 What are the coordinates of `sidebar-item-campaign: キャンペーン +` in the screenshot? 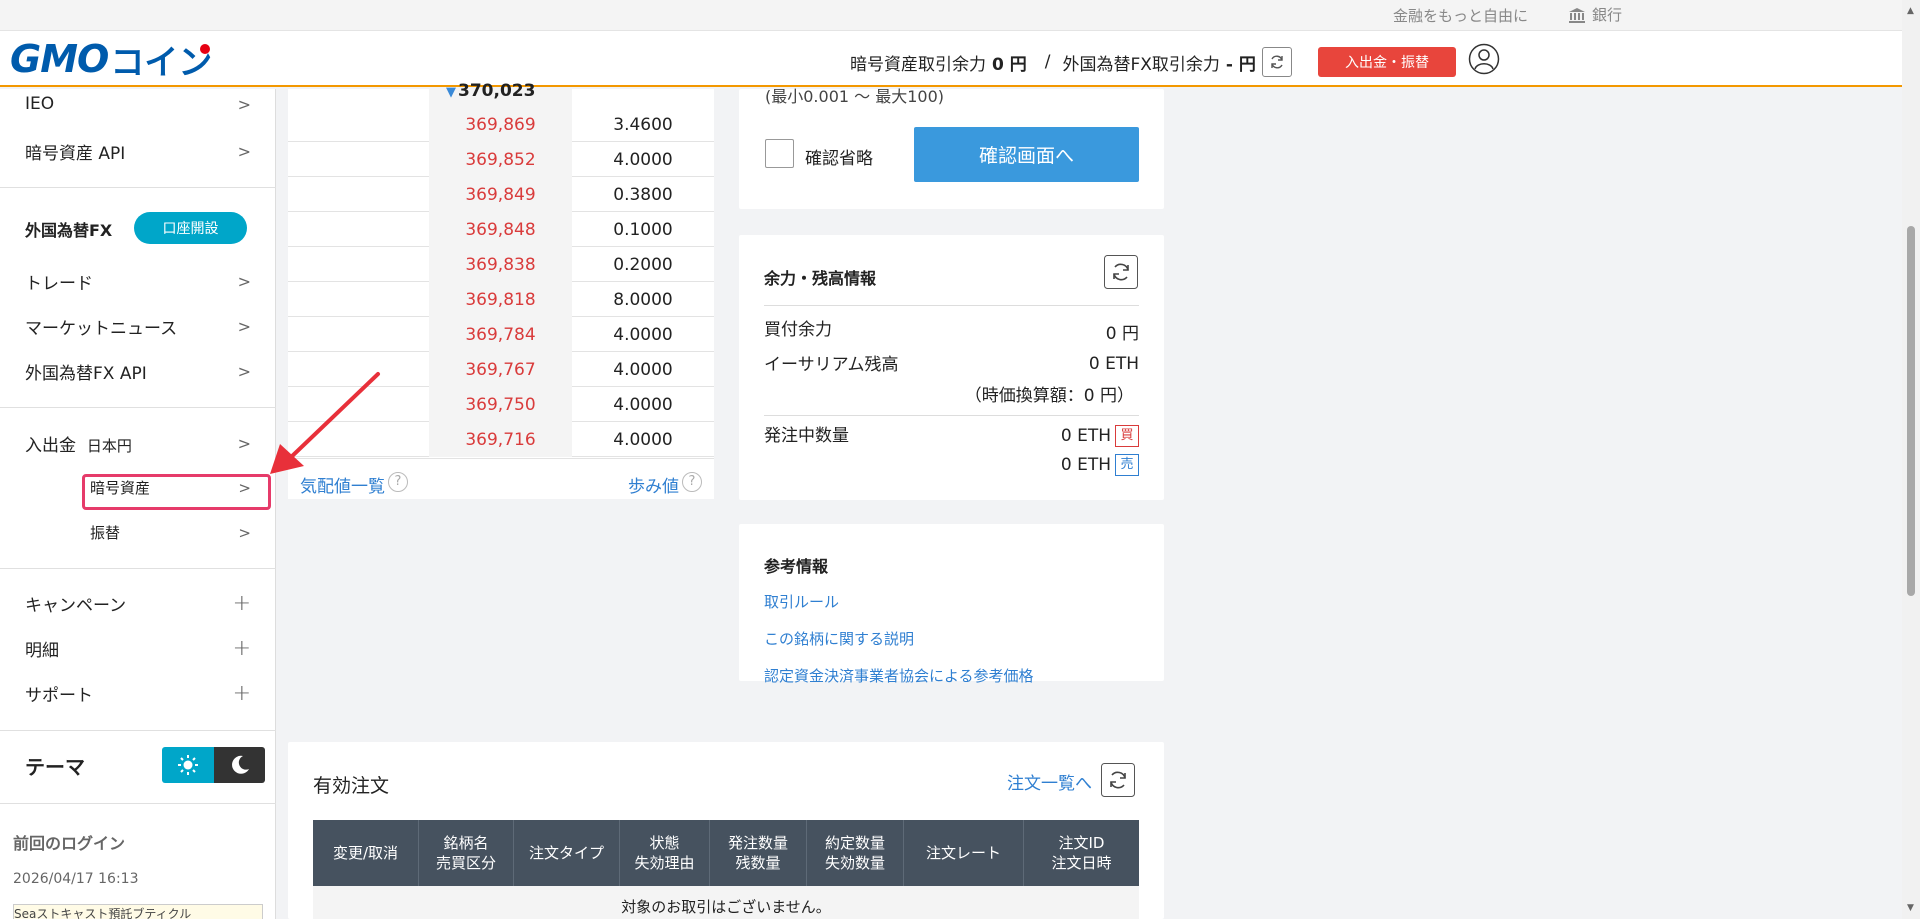 It's located at (138, 603).